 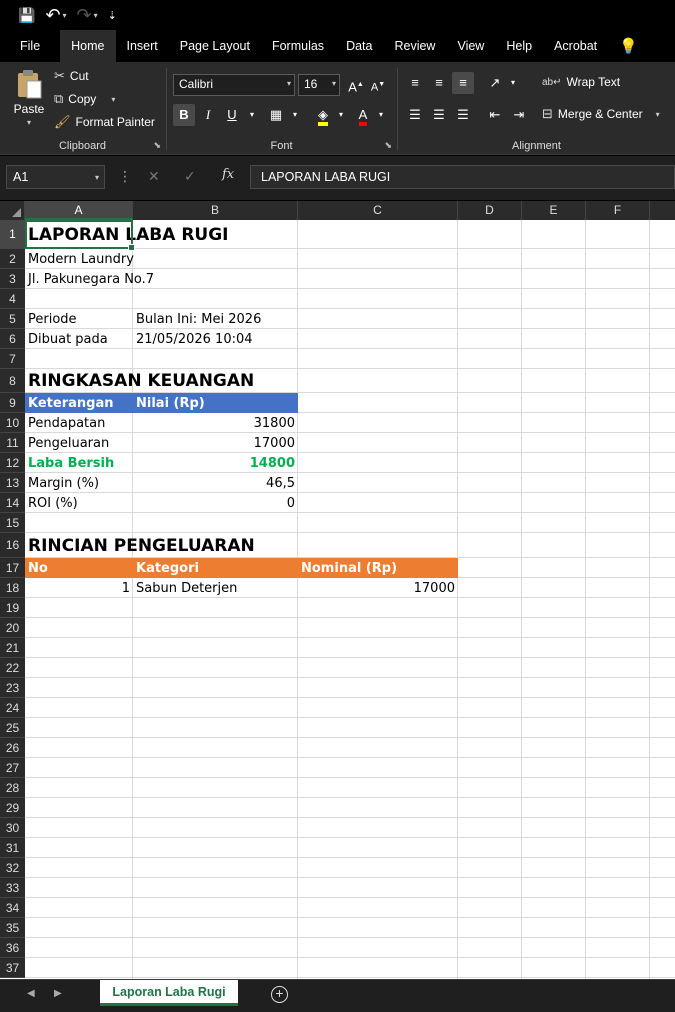 What do you see at coordinates (12, 483) in the screenshot?
I see `row-header: 13` at bounding box center [12, 483].